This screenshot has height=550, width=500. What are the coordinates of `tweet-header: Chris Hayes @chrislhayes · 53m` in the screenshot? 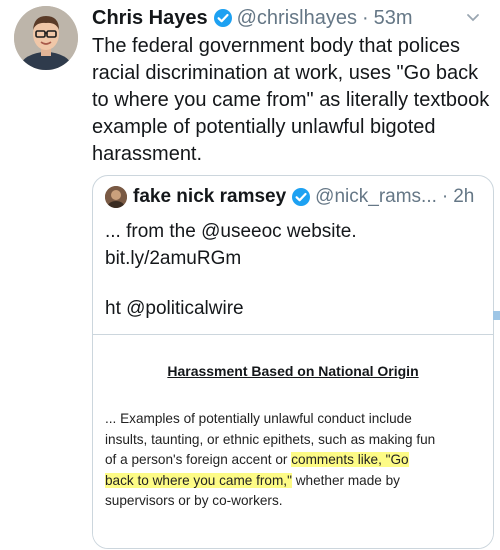 It's located at (287, 18).